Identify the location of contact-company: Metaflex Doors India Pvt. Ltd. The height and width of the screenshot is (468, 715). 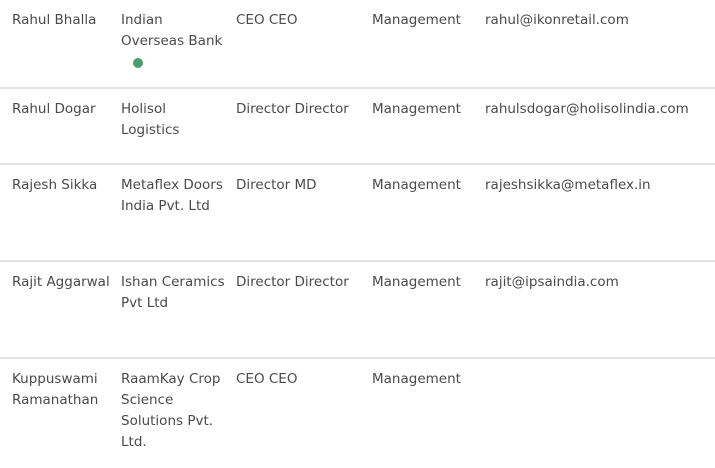
(172, 195).